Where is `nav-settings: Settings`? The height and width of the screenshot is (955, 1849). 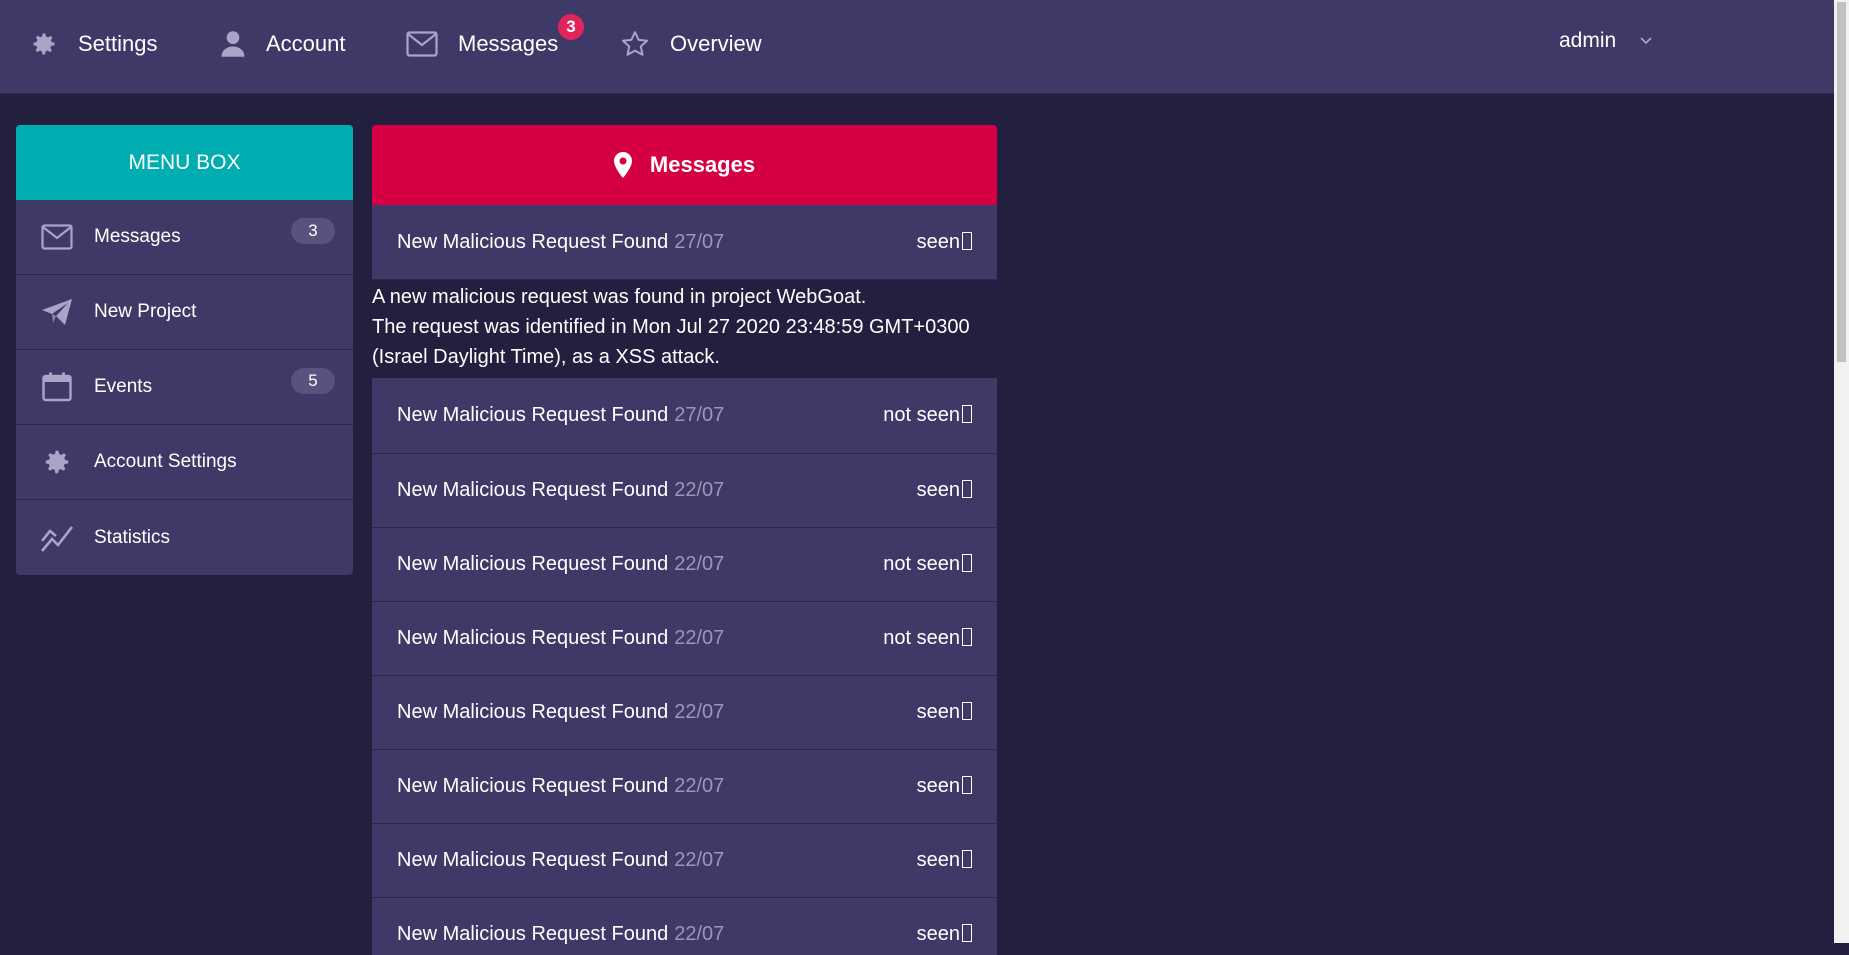 nav-settings: Settings is located at coordinates (94, 44).